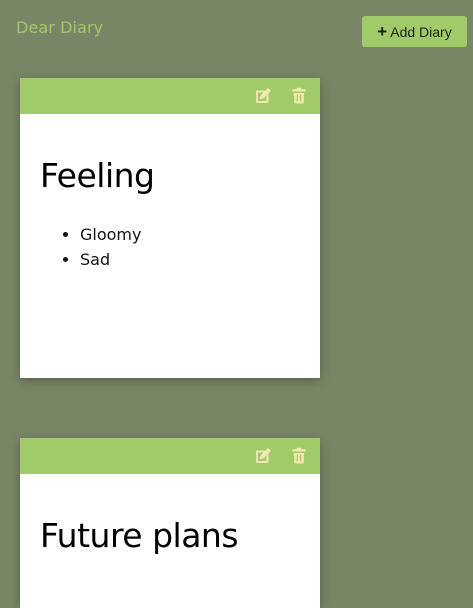  I want to click on card-title: Future plans, so click(139, 535).